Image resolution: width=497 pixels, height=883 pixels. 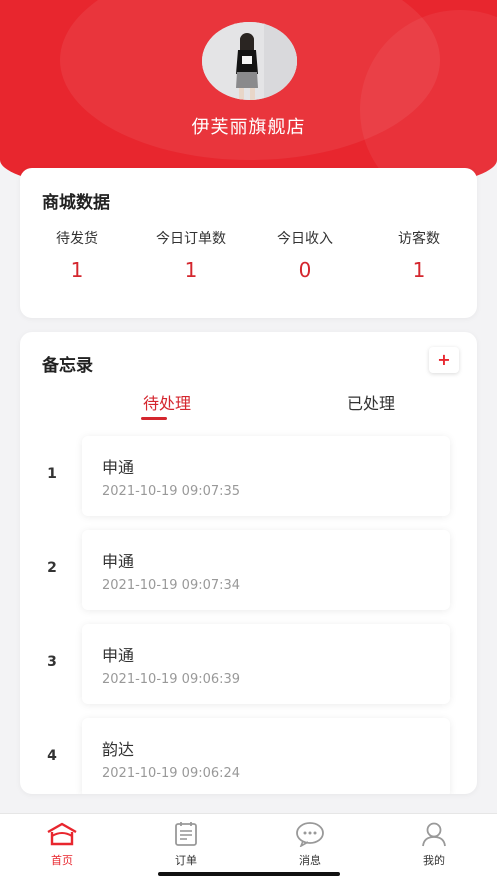 What do you see at coordinates (191, 255) in the screenshot?
I see `stat-today-orders: 今日订单数 1` at bounding box center [191, 255].